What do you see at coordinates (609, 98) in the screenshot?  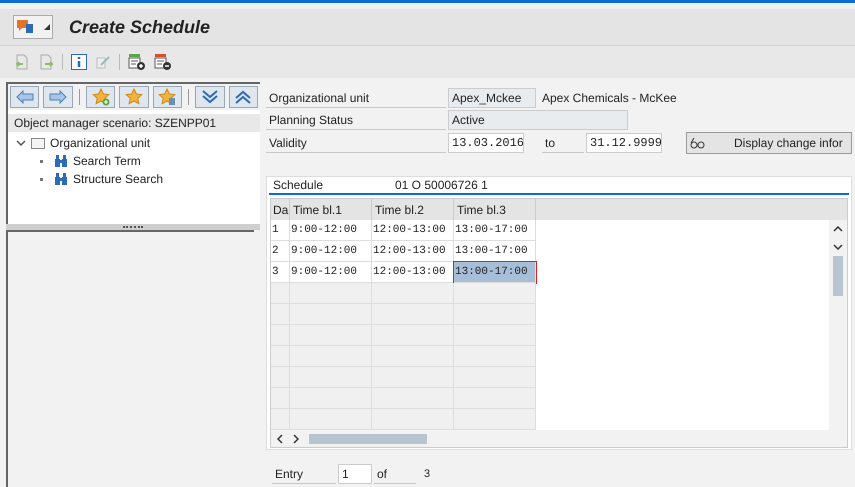 I see `org-unit-description: Apex Chemicals - McKee` at bounding box center [609, 98].